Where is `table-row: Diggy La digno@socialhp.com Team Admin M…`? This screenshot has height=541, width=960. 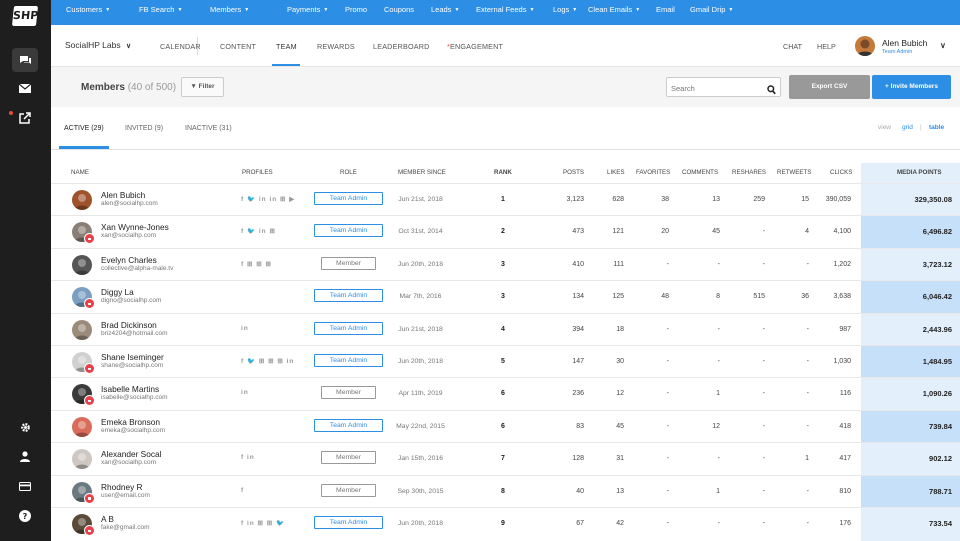 table-row: Diggy La digno@socialhp.com Team Admin M… is located at coordinates (505, 297).